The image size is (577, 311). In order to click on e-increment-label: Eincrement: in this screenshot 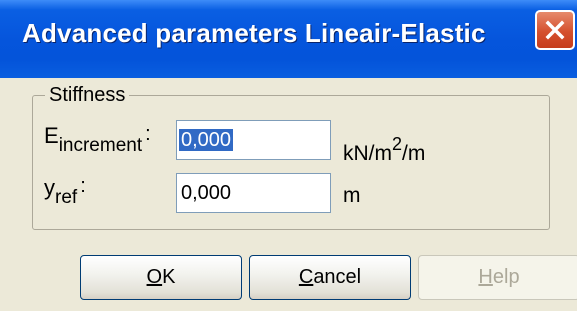, I will do `click(97, 139)`.